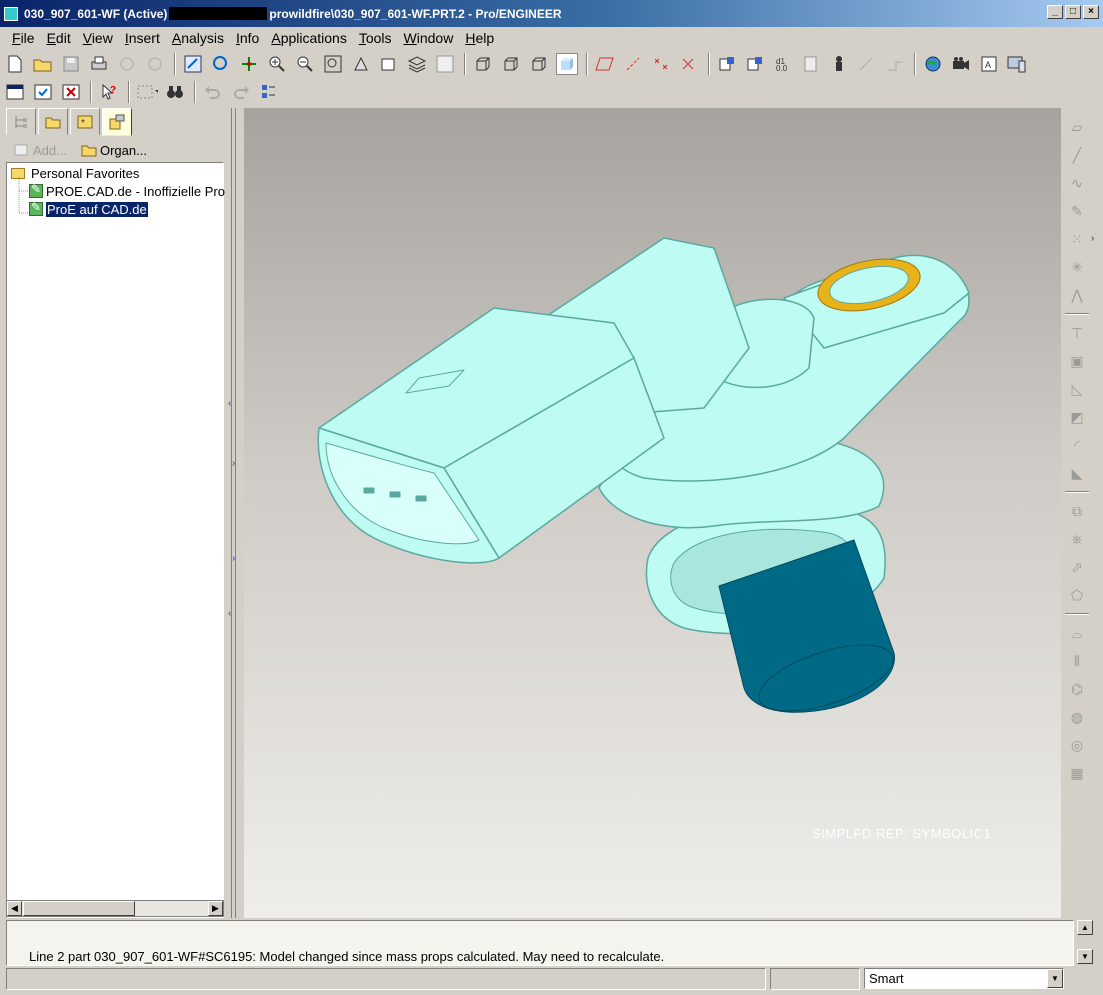 This screenshot has height=995, width=1103. Describe the element at coordinates (445, 64) in the screenshot. I see `view-manager-icon` at that location.